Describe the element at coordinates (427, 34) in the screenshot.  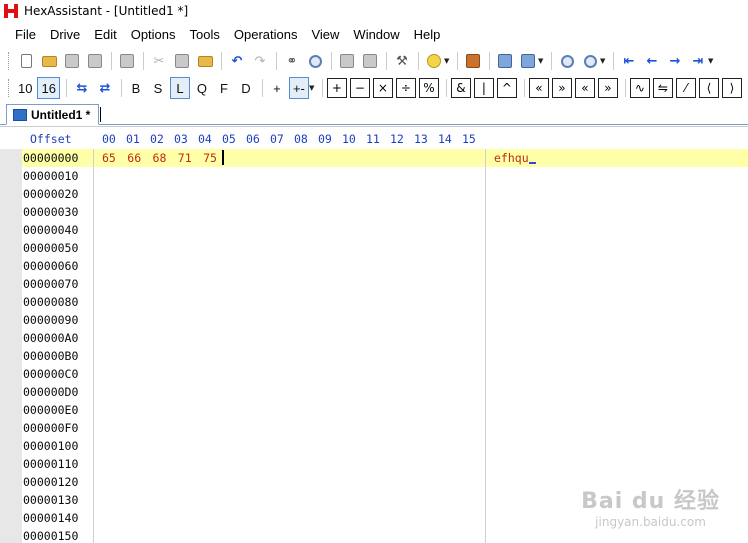
I see `menu-help: Help` at that location.